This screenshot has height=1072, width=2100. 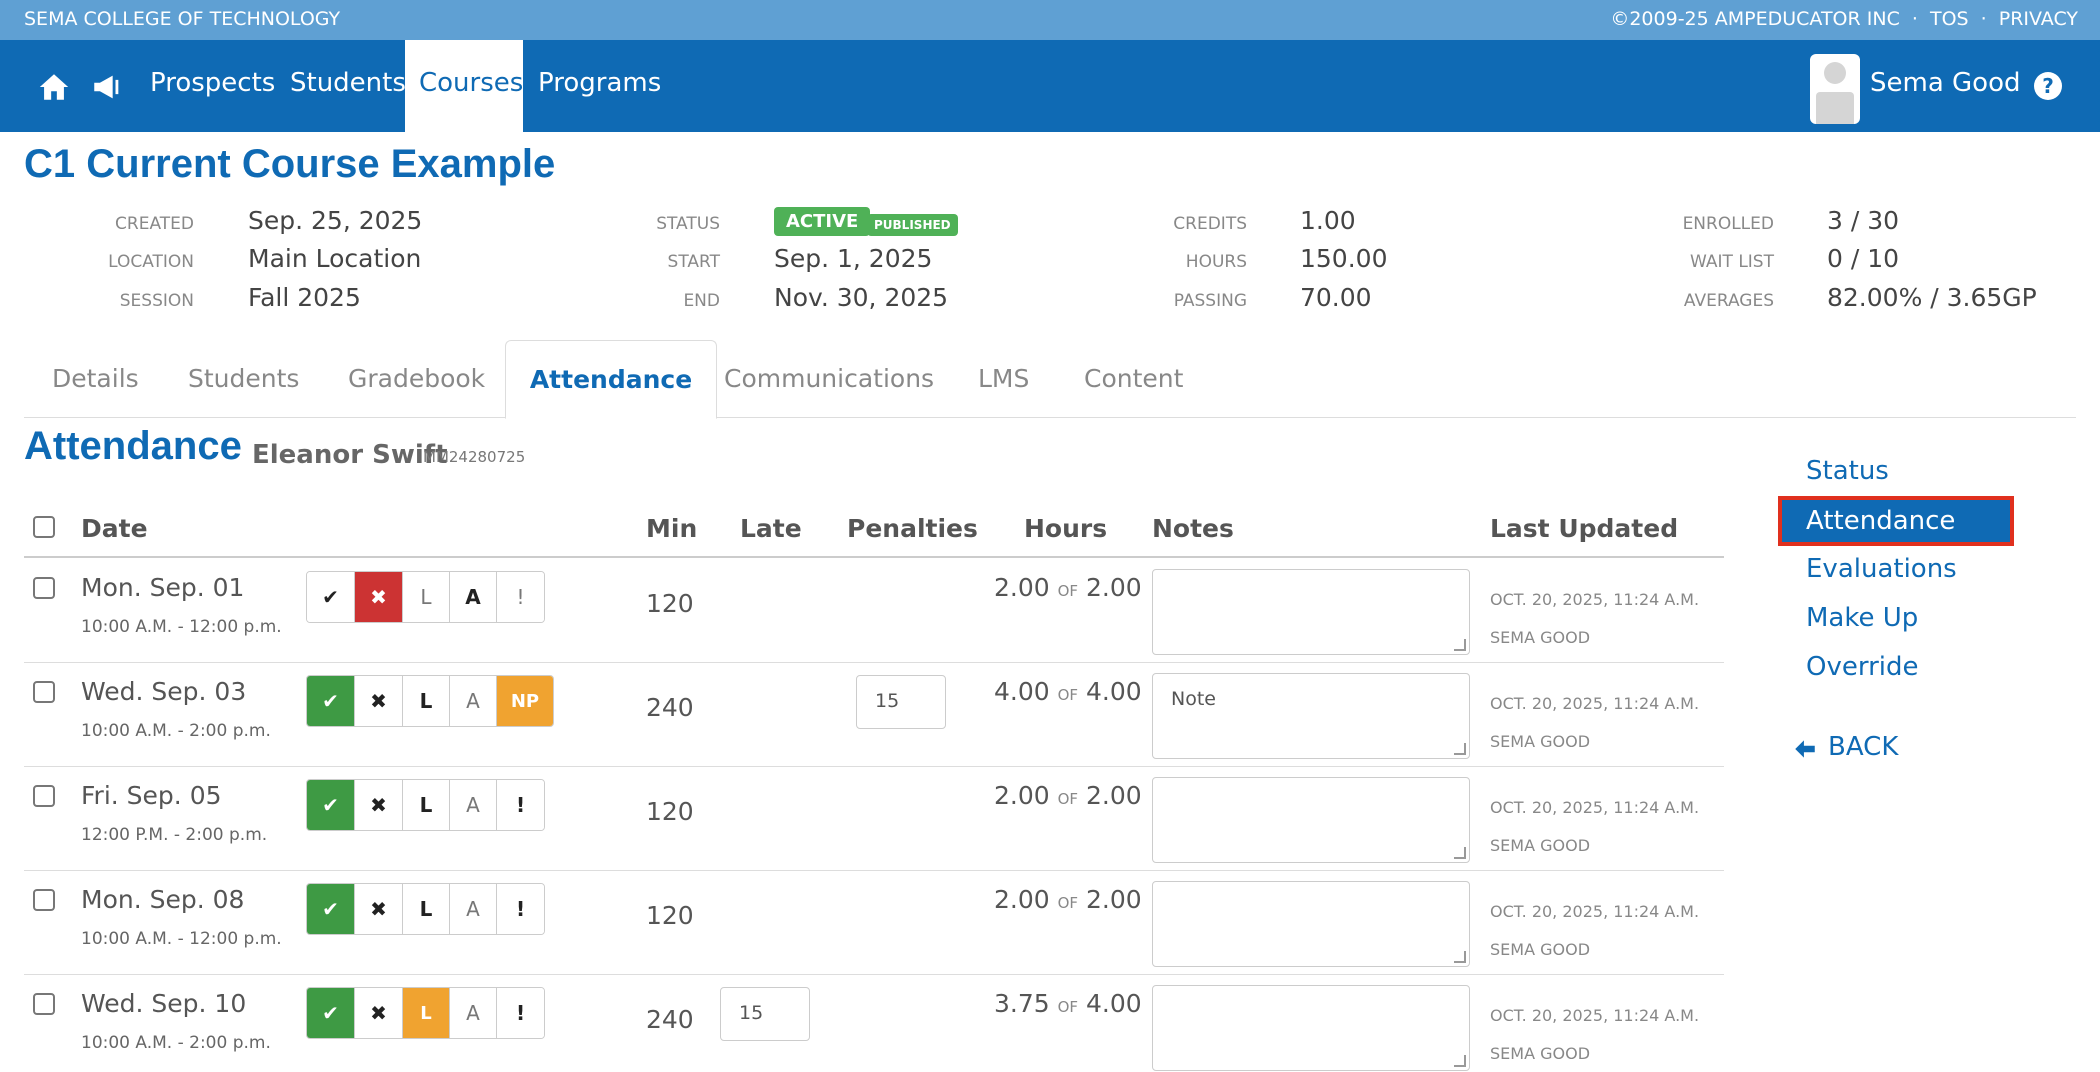 I want to click on side-attendance: Attendance, so click(x=1896, y=521).